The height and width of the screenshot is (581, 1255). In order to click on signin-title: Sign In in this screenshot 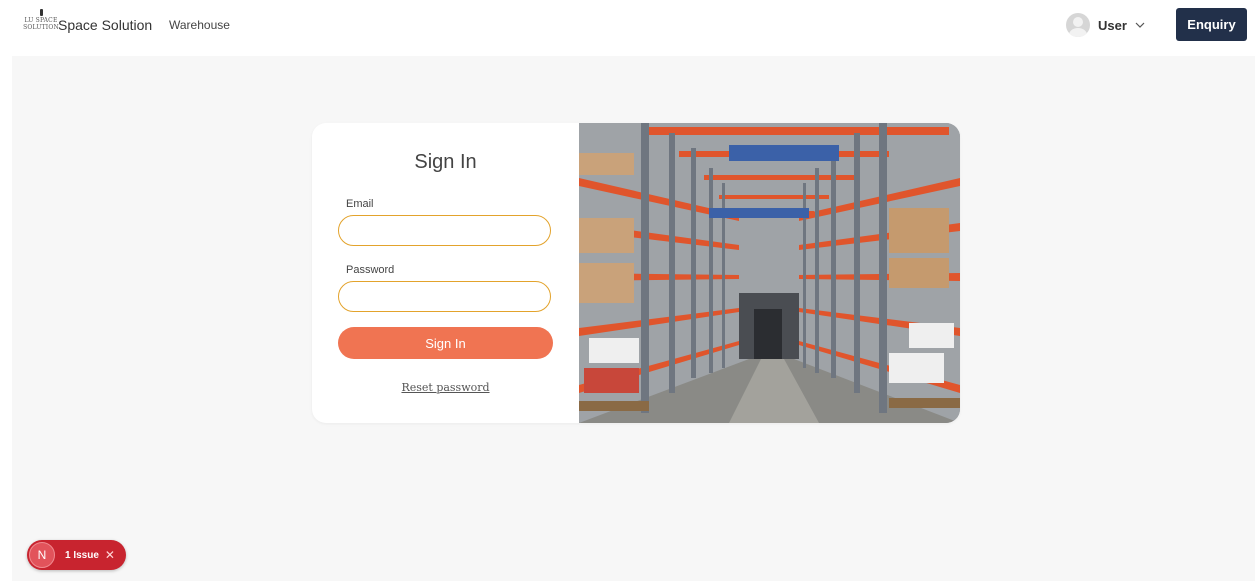, I will do `click(445, 162)`.